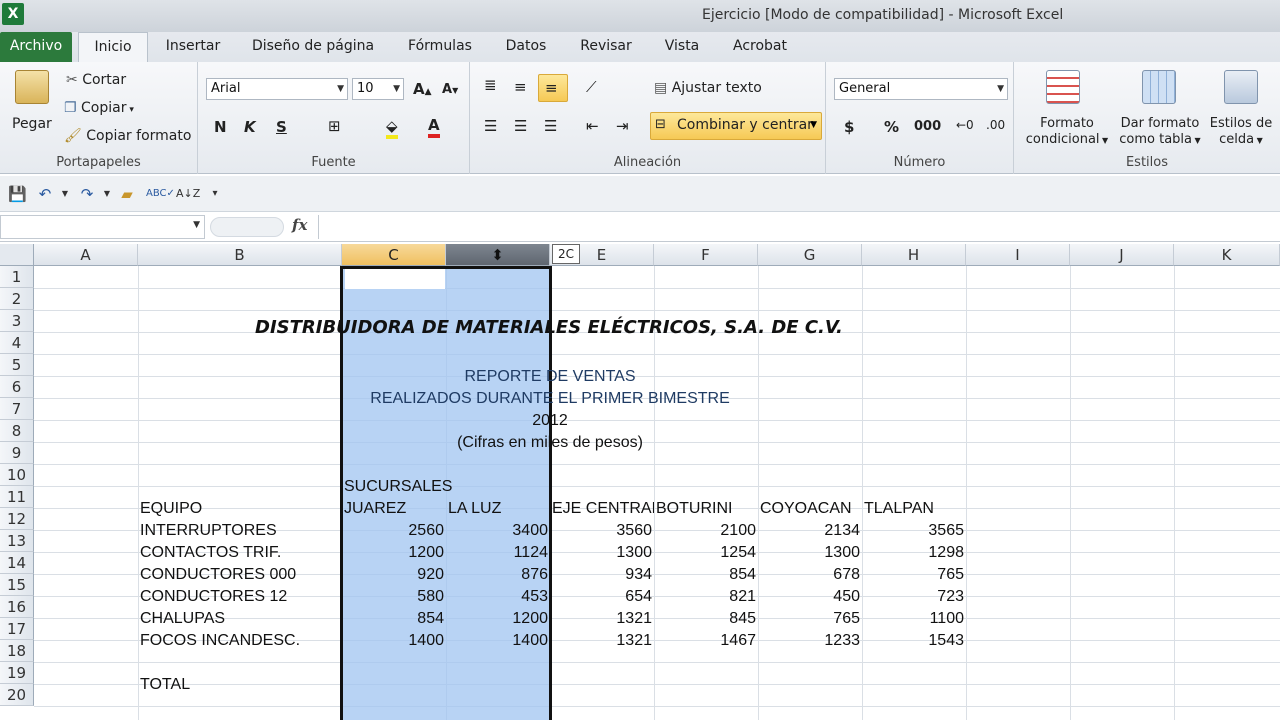 This screenshot has width=1280, height=720. What do you see at coordinates (706, 255) in the screenshot?
I see `column-header-f: F` at bounding box center [706, 255].